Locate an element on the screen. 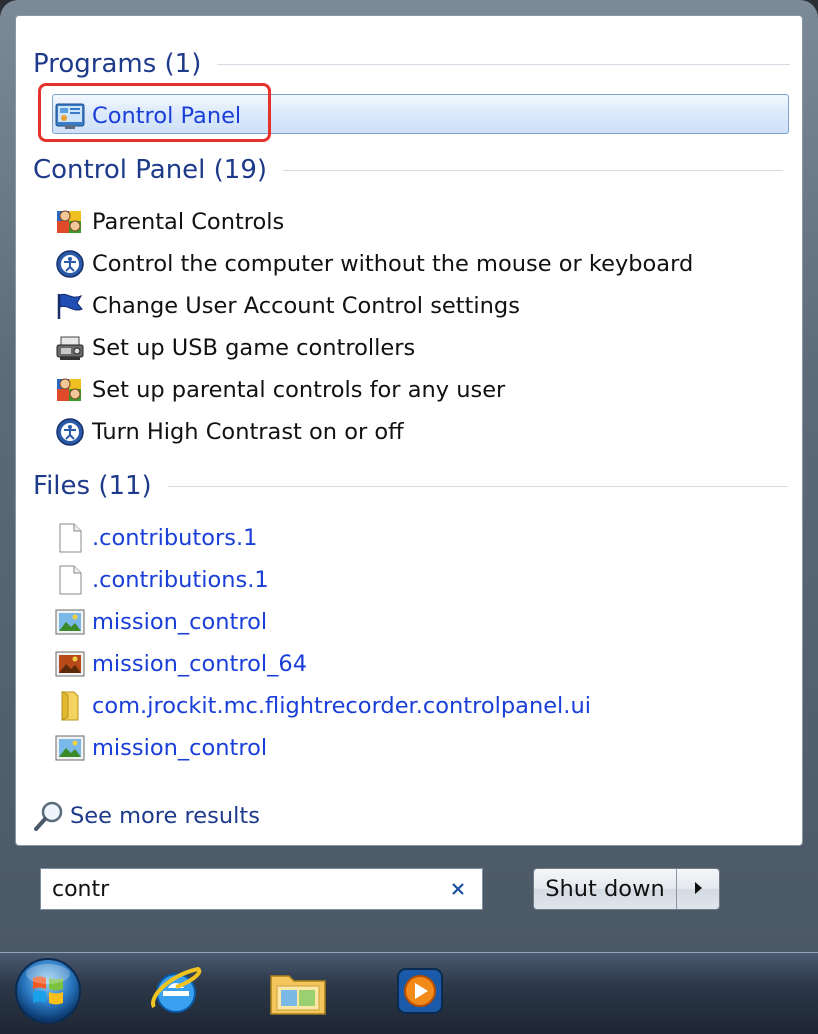  annotation-highlight-box is located at coordinates (154, 112).